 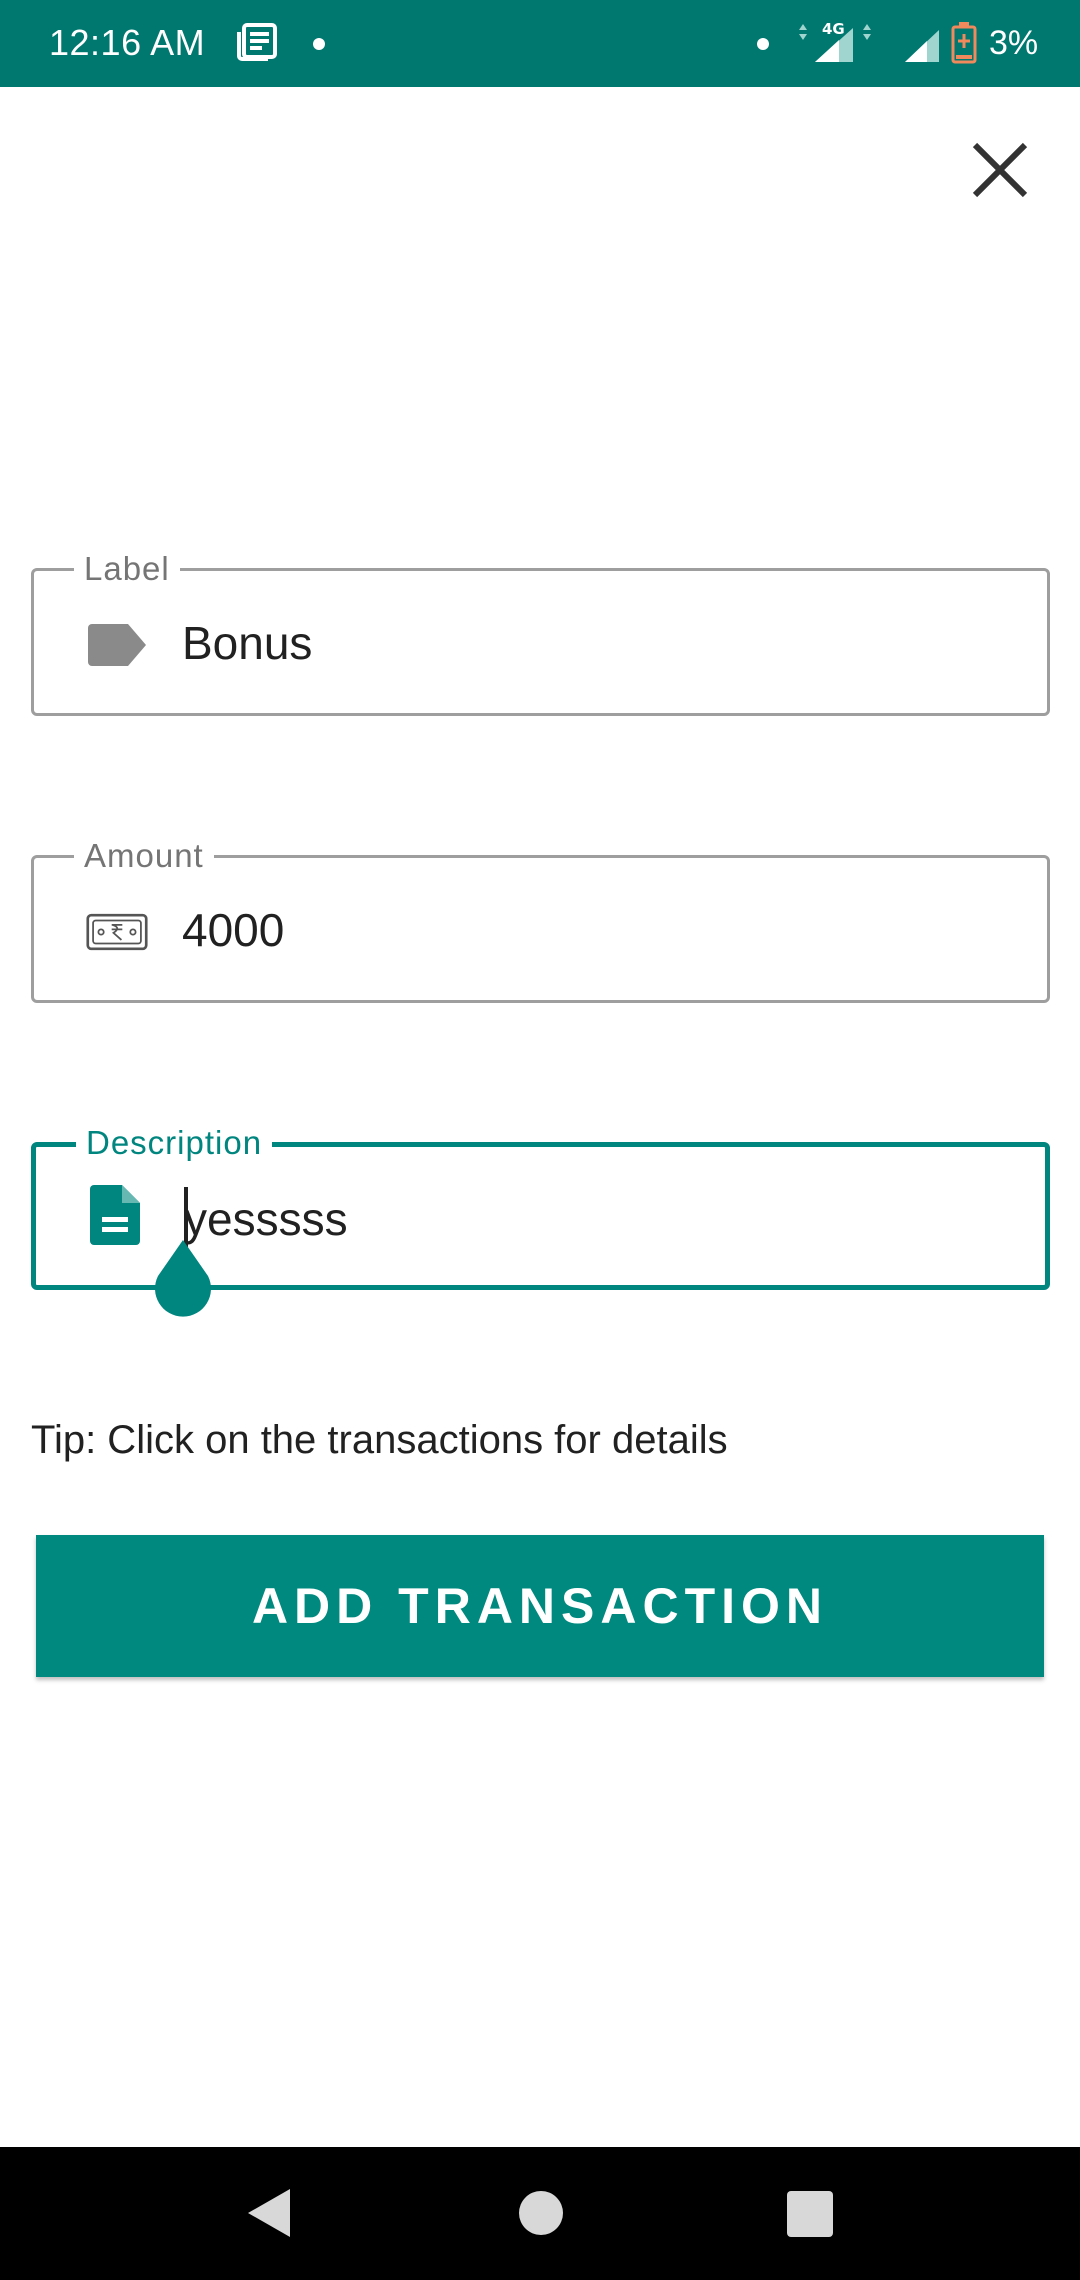 What do you see at coordinates (127, 42) in the screenshot?
I see `status-time: 12:16 AM` at bounding box center [127, 42].